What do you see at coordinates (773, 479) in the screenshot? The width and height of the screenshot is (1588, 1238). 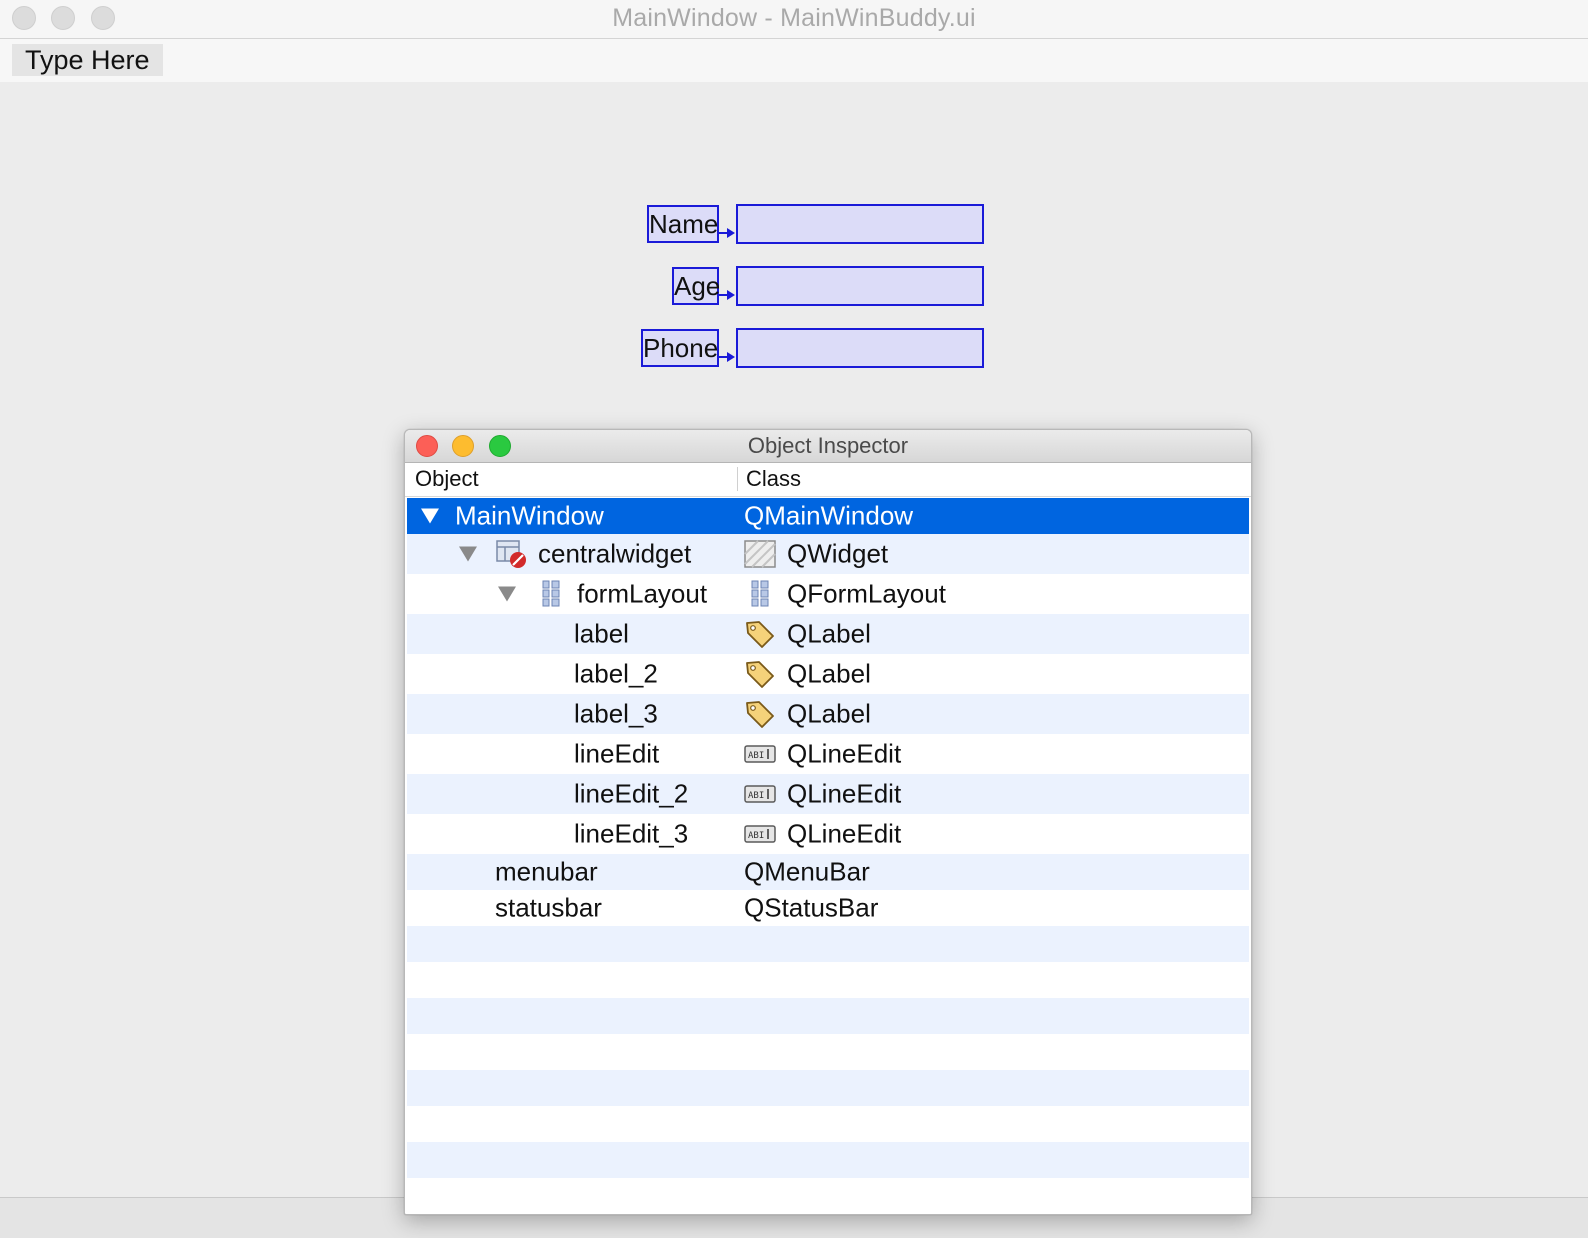 I see `column-header-class: Class` at bounding box center [773, 479].